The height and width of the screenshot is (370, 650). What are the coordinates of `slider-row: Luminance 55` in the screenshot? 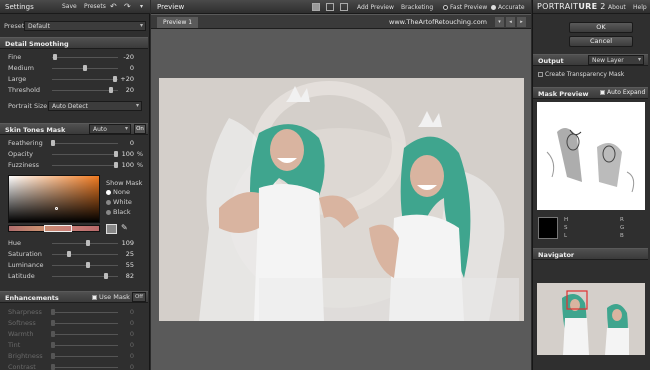 It's located at (75, 265).